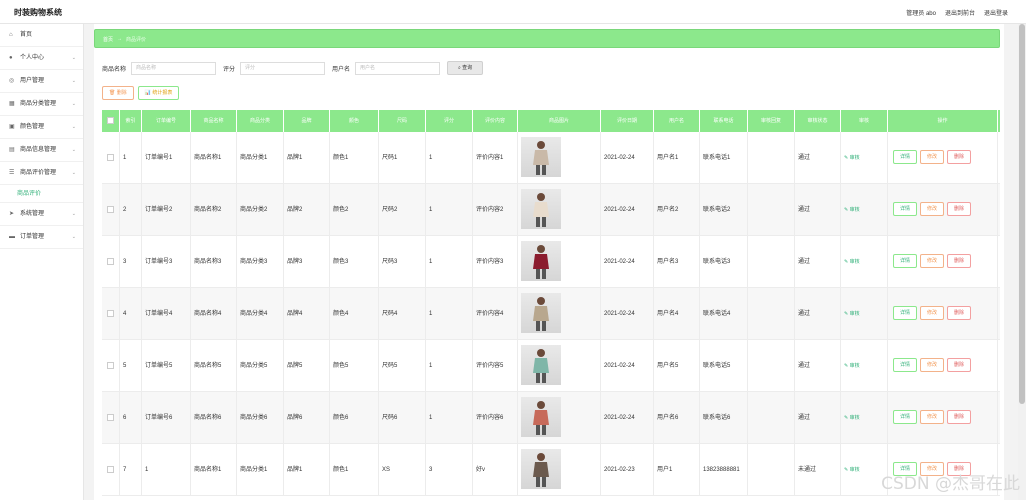 This screenshot has width=1026, height=500. I want to click on select-all-checkbox, so click(110, 121).